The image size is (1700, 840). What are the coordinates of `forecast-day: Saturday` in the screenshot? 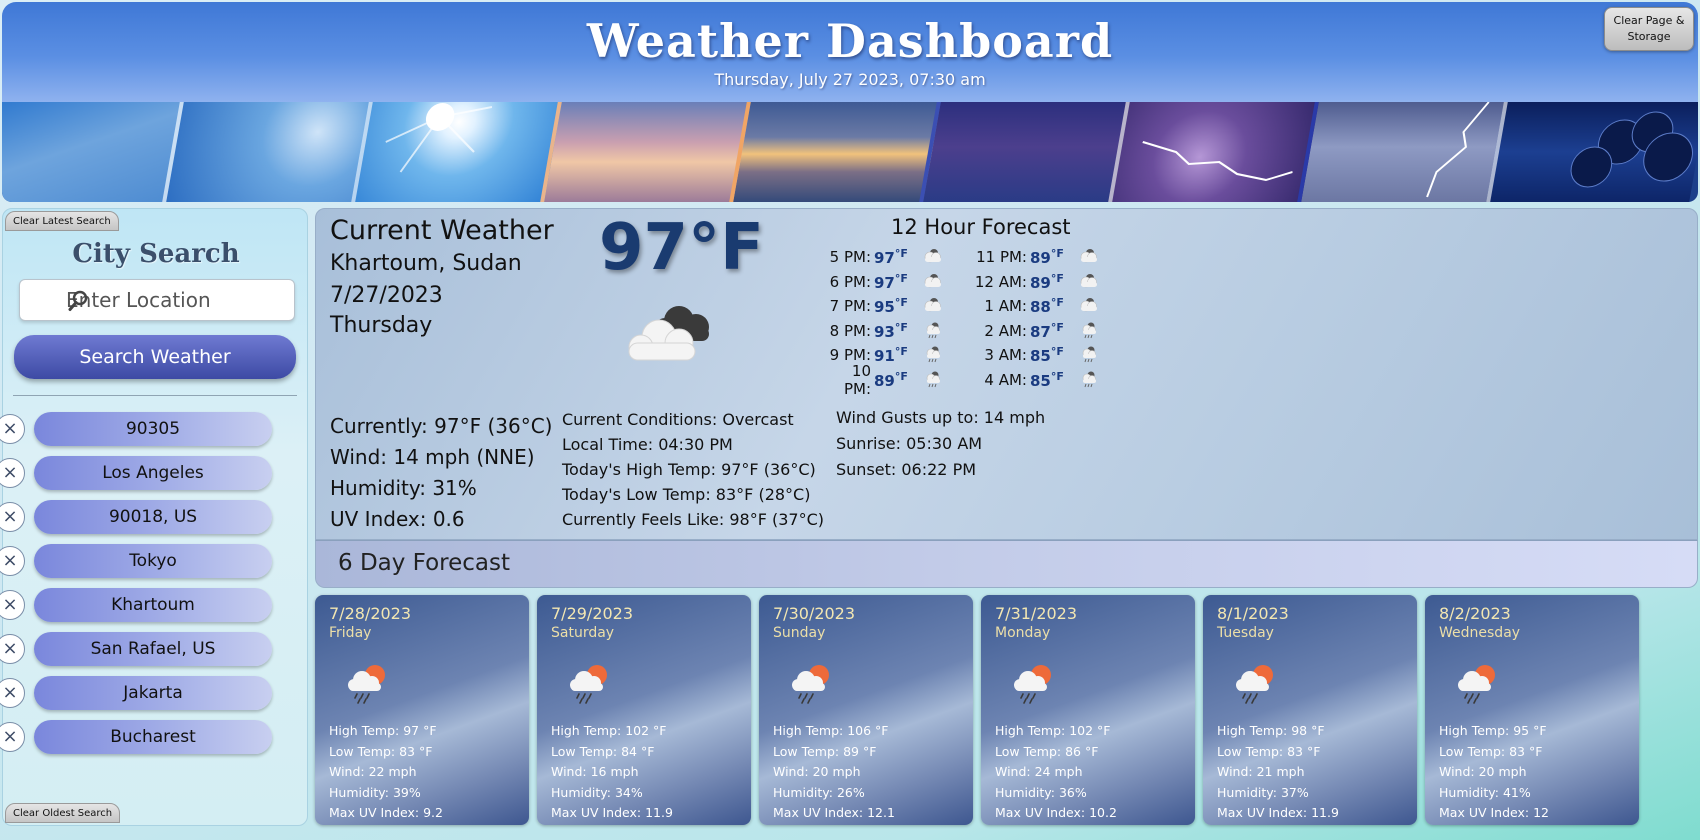 It's located at (583, 633).